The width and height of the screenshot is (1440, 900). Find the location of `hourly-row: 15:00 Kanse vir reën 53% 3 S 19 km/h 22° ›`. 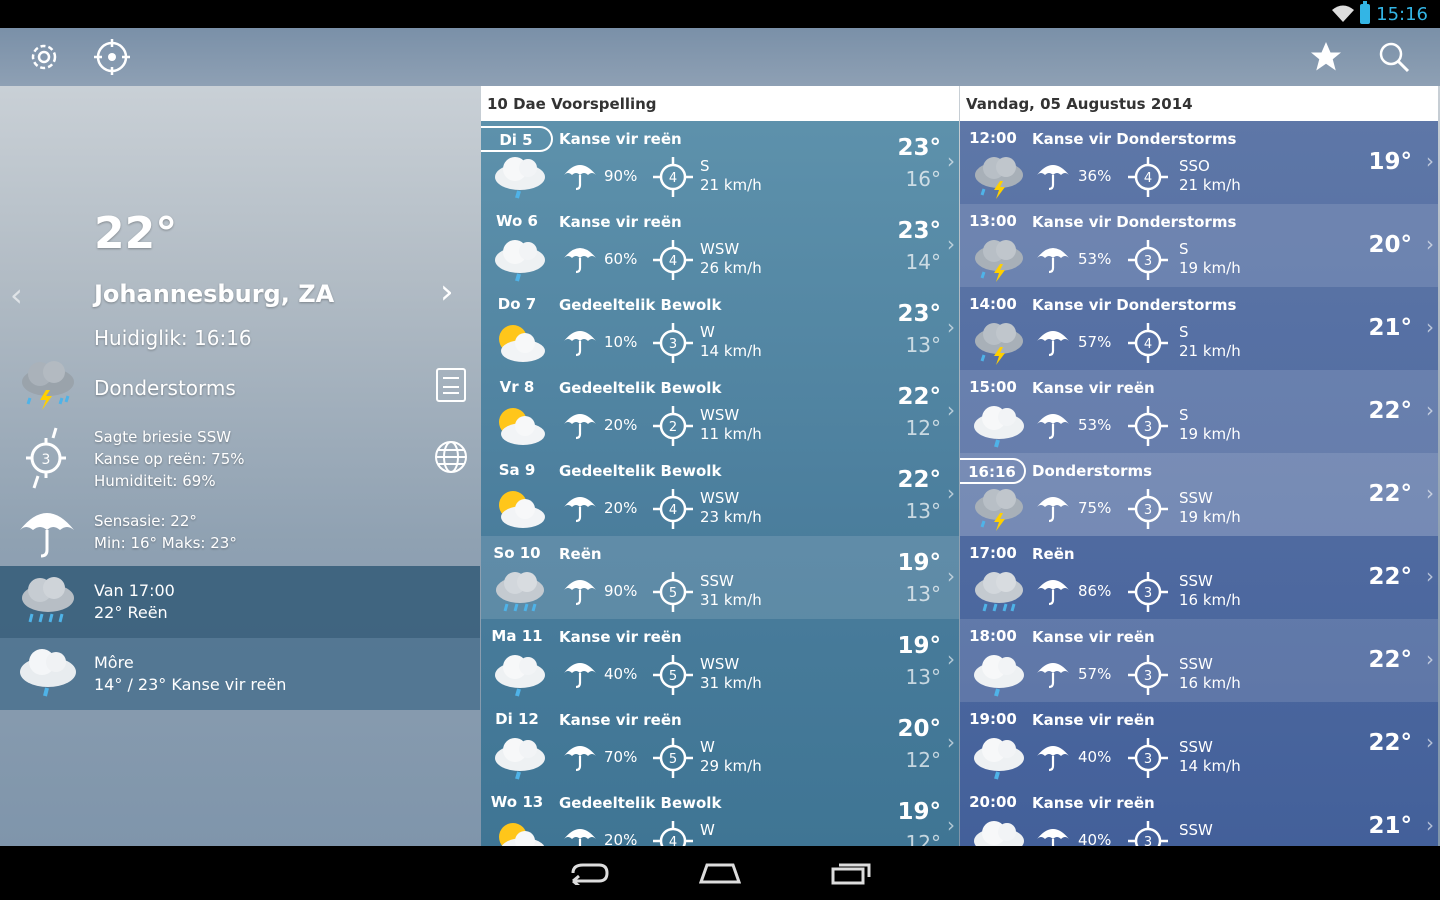

hourly-row: 15:00 Kanse vir reën 53% 3 S 19 km/h 22° › is located at coordinates (1199, 411).